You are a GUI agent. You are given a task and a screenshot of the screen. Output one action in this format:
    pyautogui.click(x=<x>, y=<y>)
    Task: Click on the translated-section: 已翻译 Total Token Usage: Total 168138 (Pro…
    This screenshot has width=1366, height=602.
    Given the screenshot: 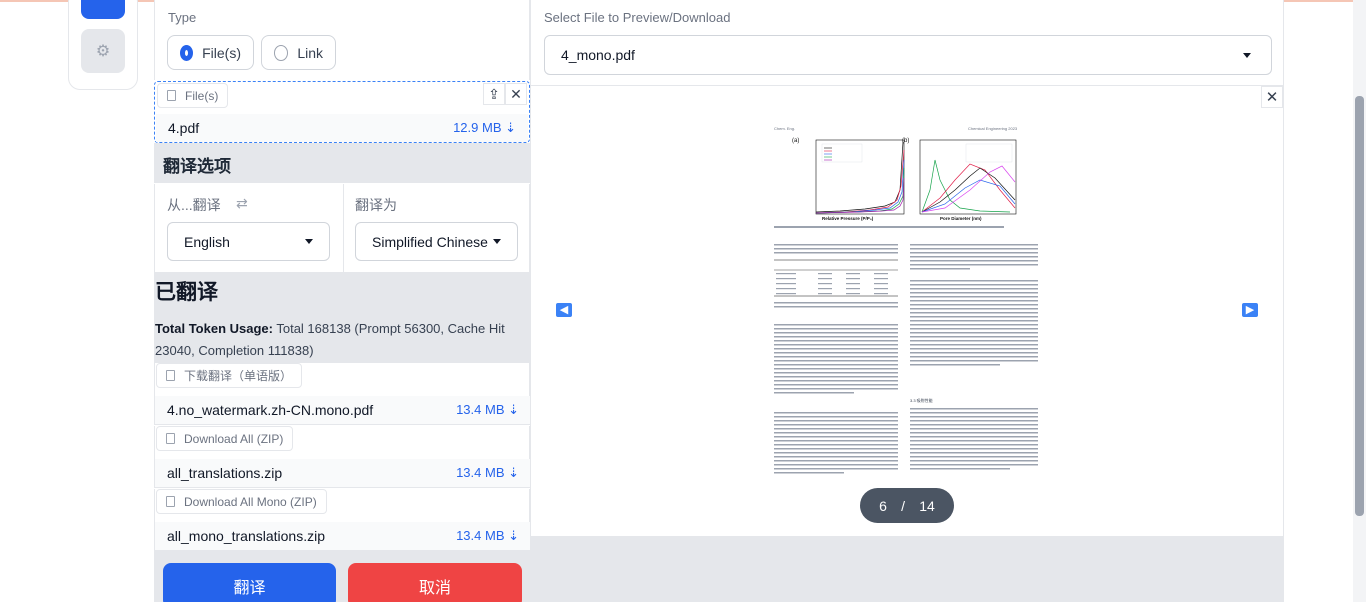 What is the action you would take?
    pyautogui.click(x=342, y=317)
    